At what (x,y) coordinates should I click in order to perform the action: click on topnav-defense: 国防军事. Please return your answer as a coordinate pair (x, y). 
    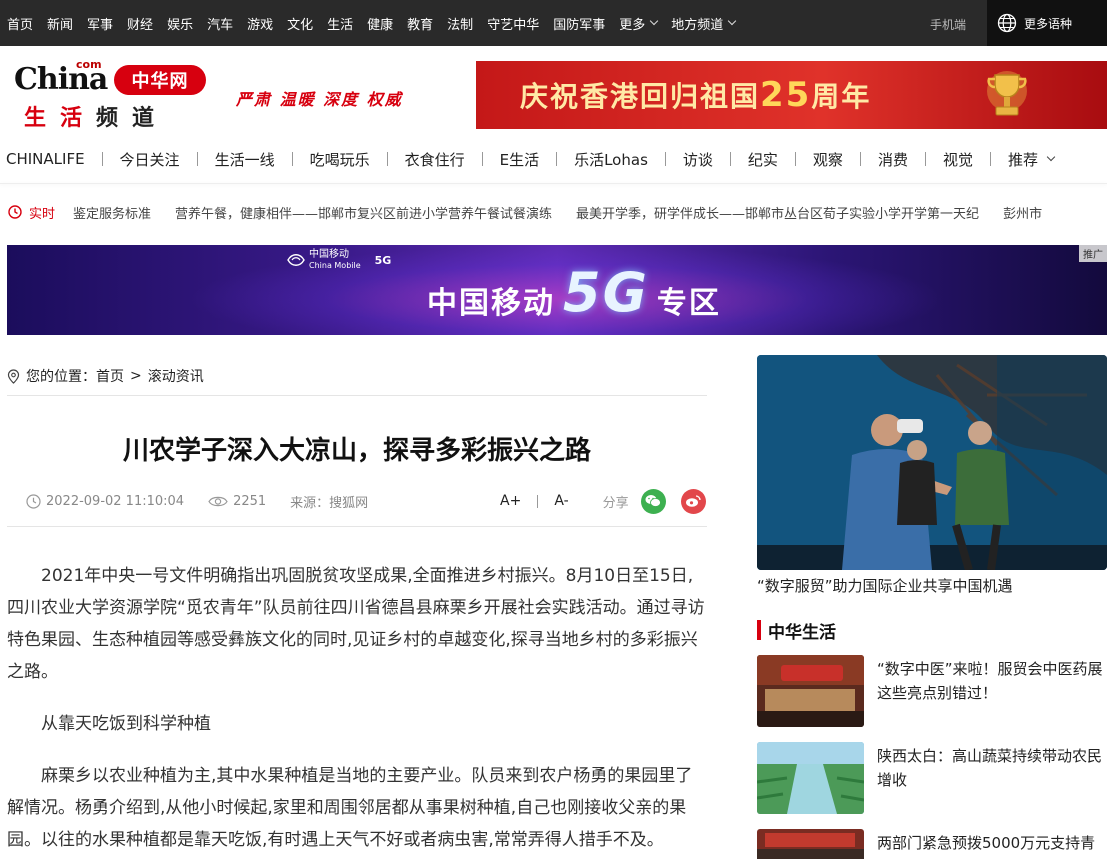
    Looking at the image, I should click on (579, 23).